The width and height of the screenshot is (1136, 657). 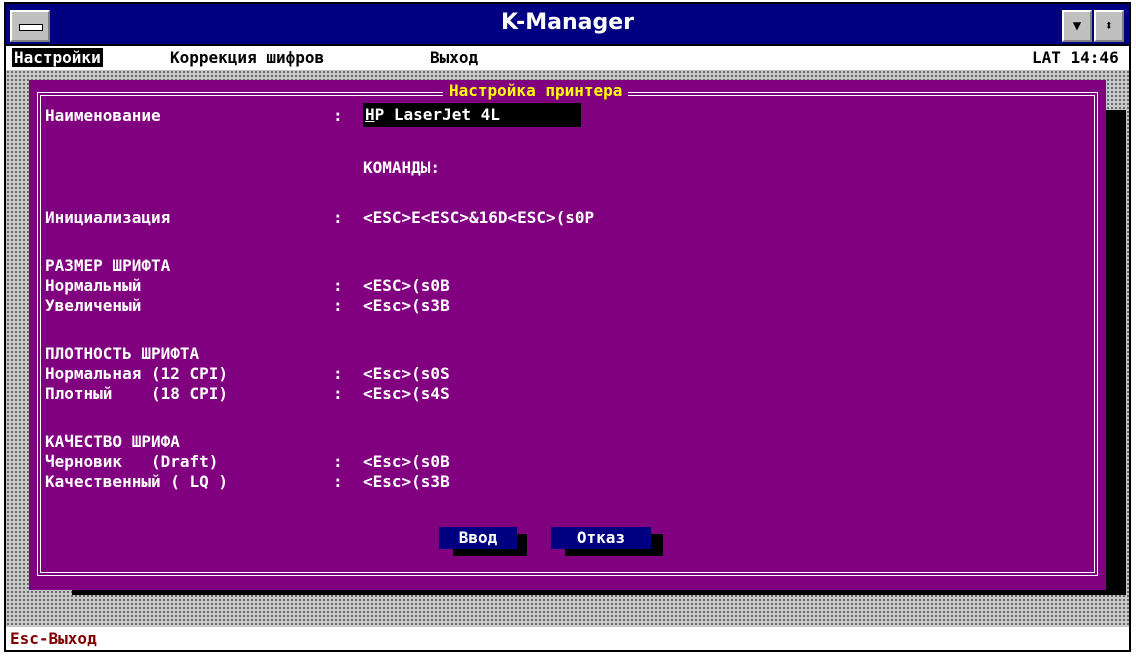 What do you see at coordinates (103, 115) in the screenshot?
I see `name-label: Наименование` at bounding box center [103, 115].